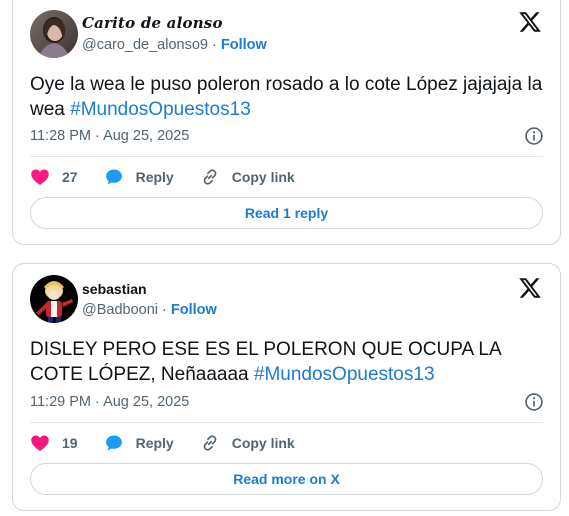 This screenshot has width=569, height=516. I want to click on cartoon-character-avatar-icon, so click(54, 299).